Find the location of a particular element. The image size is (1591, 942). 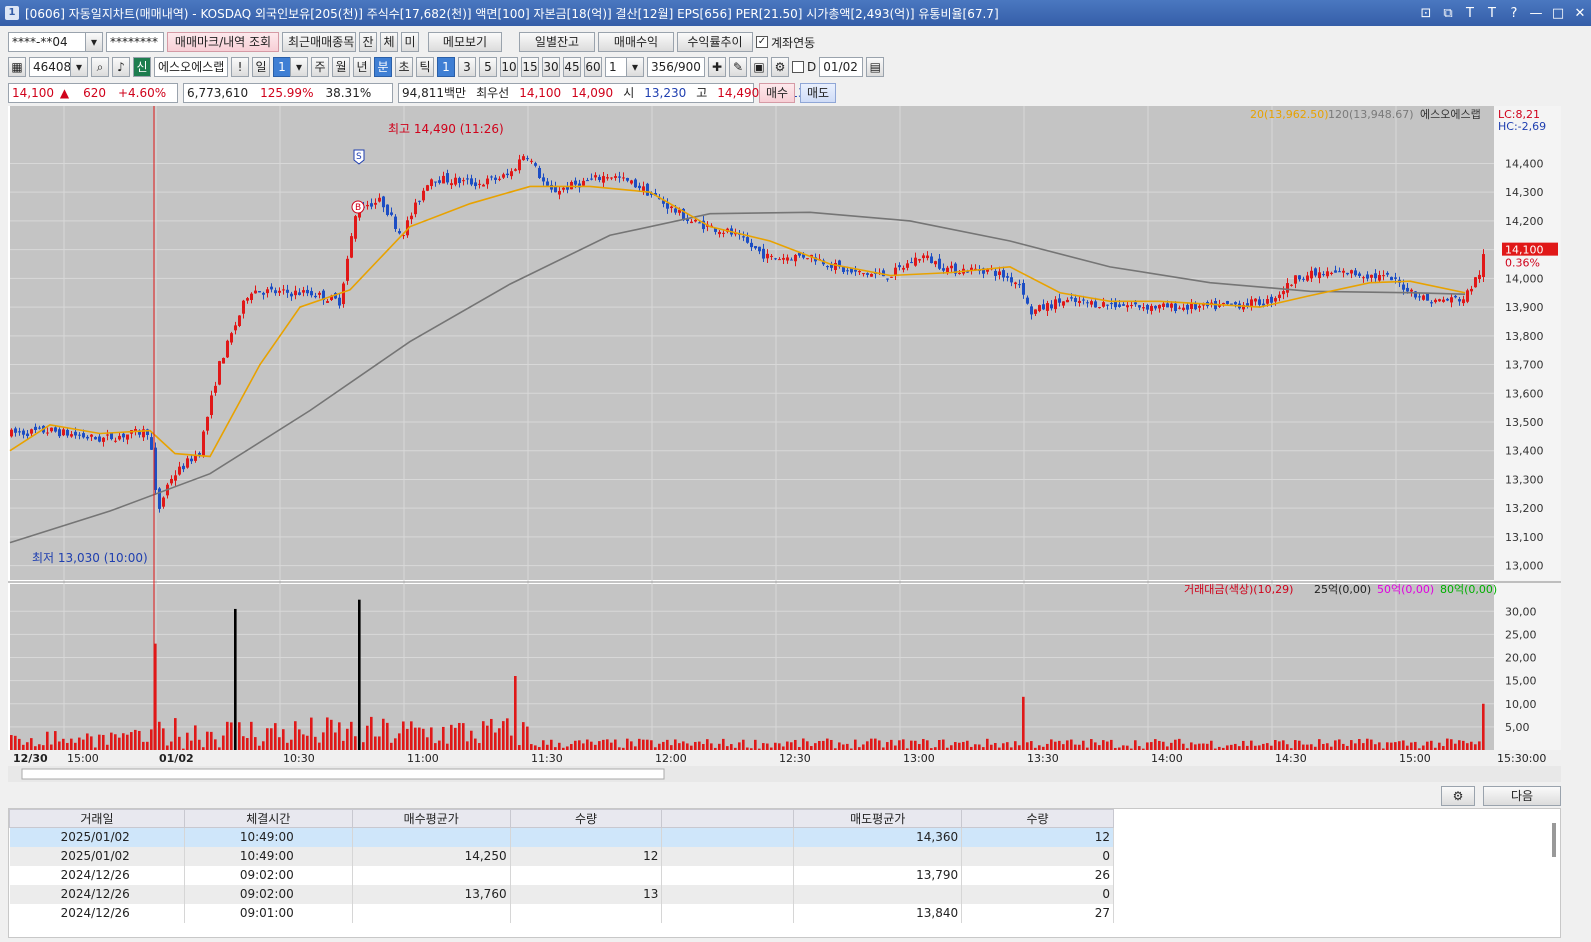

cascade-icon: ⧉ is located at coordinates (1448, 13).